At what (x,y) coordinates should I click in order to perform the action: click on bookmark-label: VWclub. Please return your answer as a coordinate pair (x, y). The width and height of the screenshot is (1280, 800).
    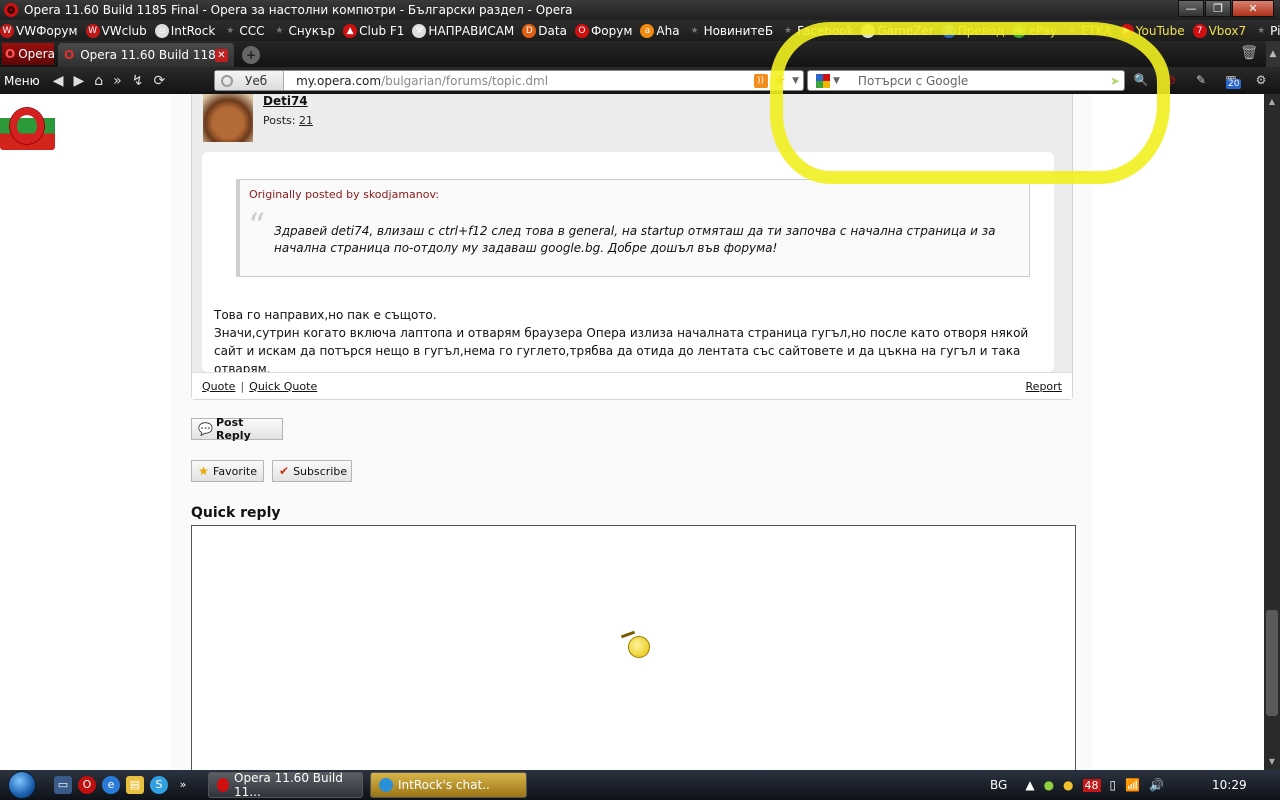
    Looking at the image, I should click on (124, 30).